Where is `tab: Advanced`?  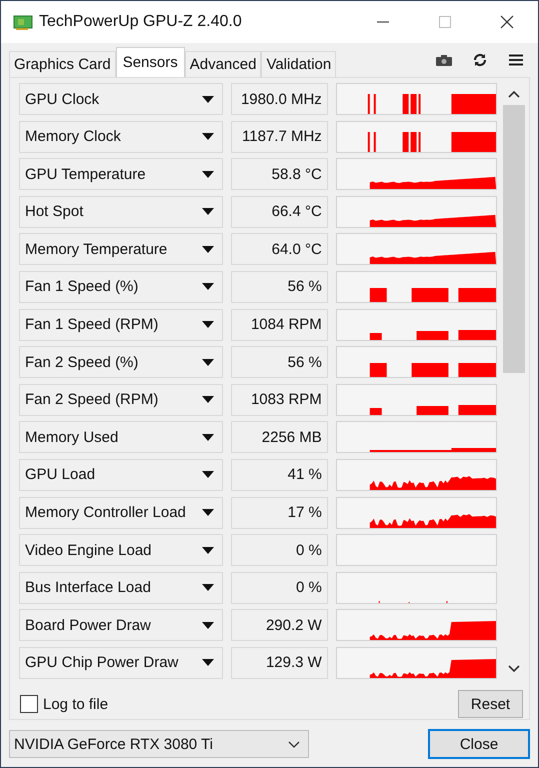
tab: Advanced is located at coordinates (223, 64).